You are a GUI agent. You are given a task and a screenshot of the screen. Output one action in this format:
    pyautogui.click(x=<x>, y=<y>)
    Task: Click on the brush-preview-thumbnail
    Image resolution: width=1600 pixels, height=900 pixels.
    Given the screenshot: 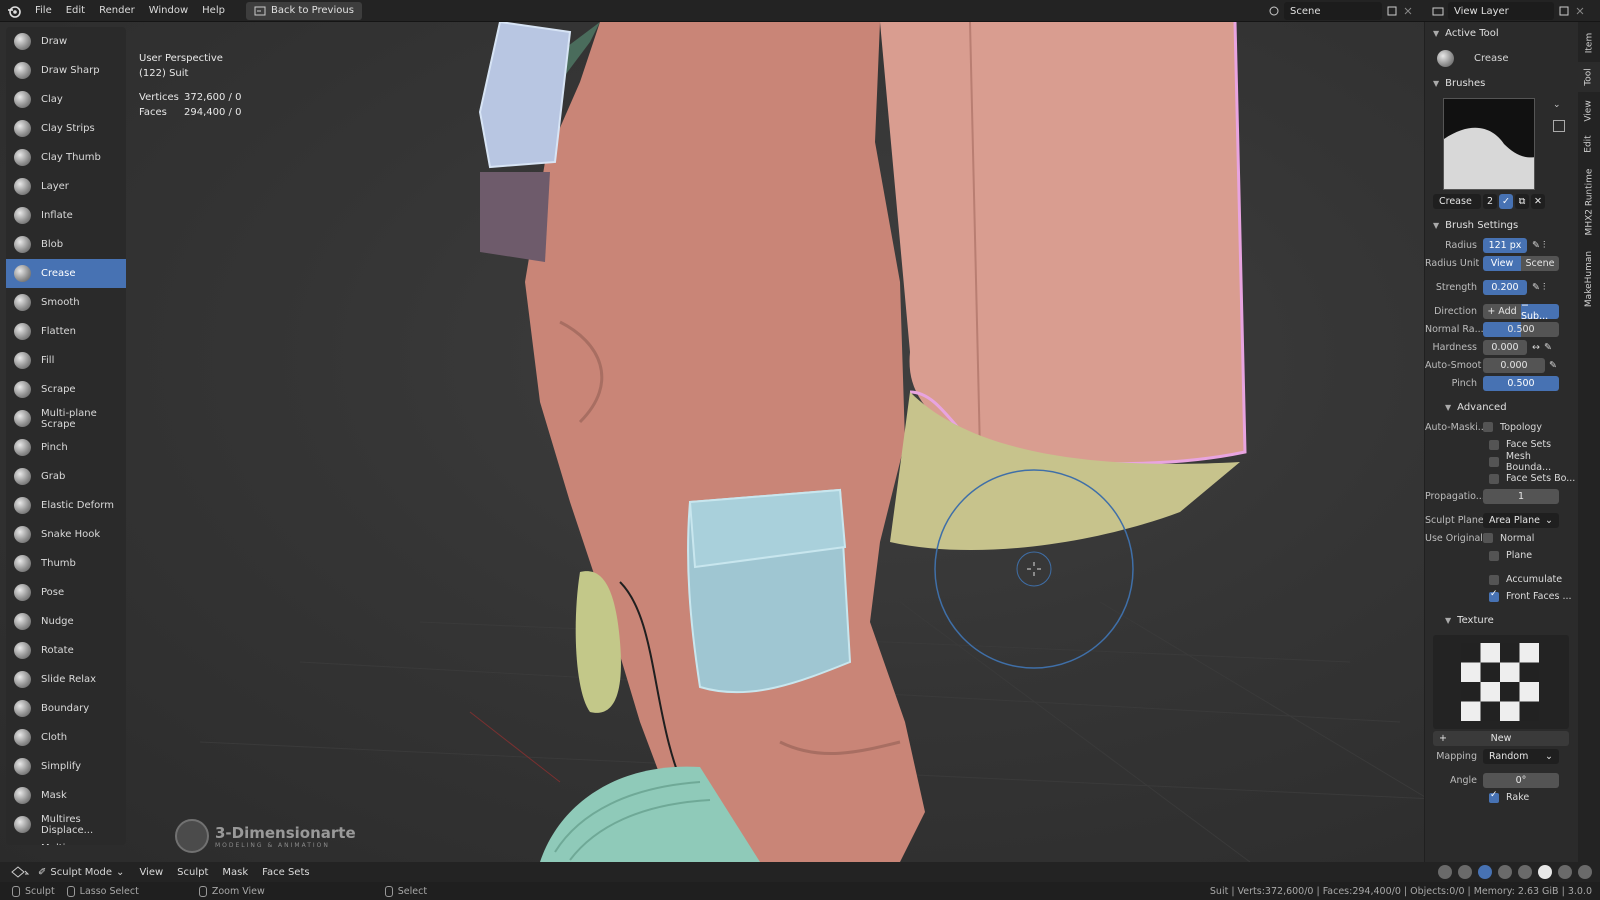 What is the action you would take?
    pyautogui.click(x=1489, y=144)
    